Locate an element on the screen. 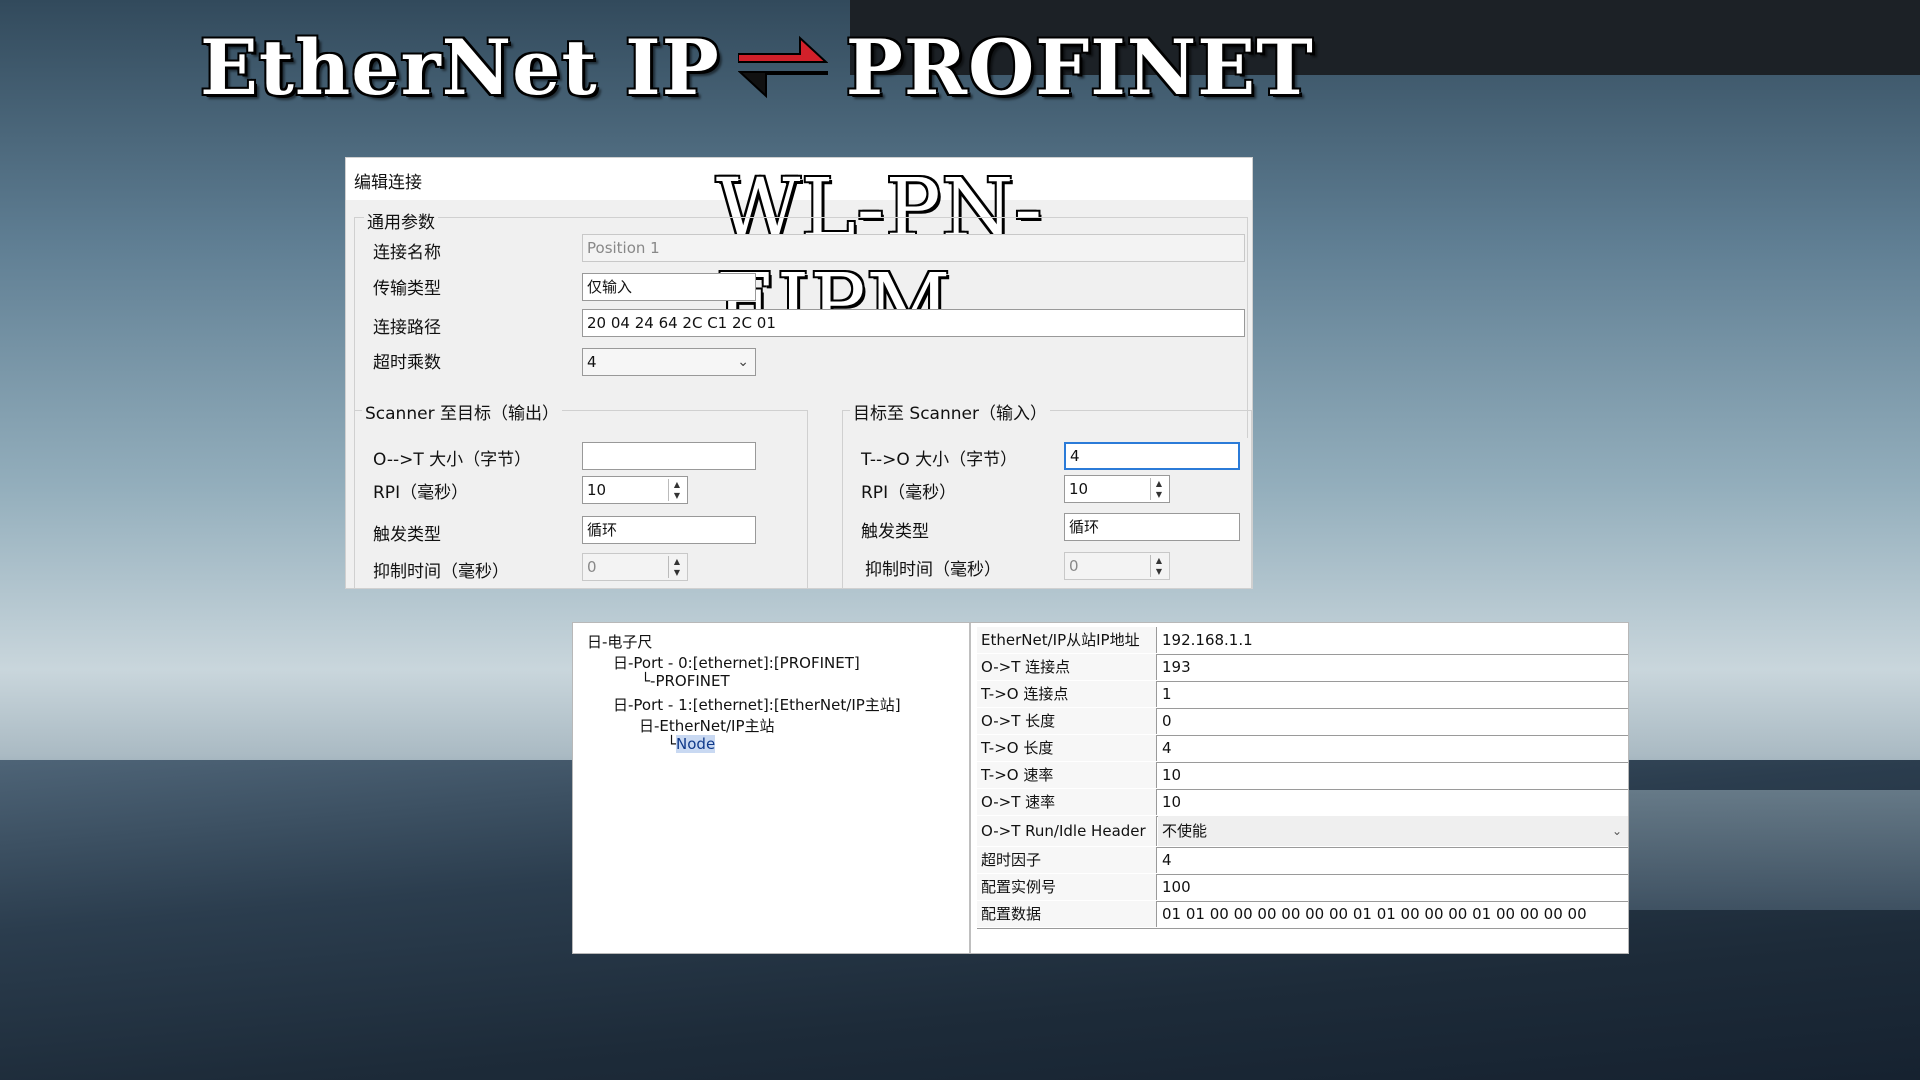 The image size is (1920, 1080). ot-size-label: O-->T 大小（字节） is located at coordinates (452, 457).